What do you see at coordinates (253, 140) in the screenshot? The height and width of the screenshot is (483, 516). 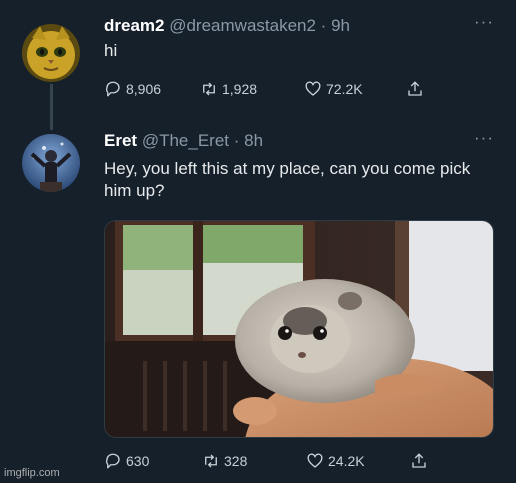 I see `timestamp: 8h` at bounding box center [253, 140].